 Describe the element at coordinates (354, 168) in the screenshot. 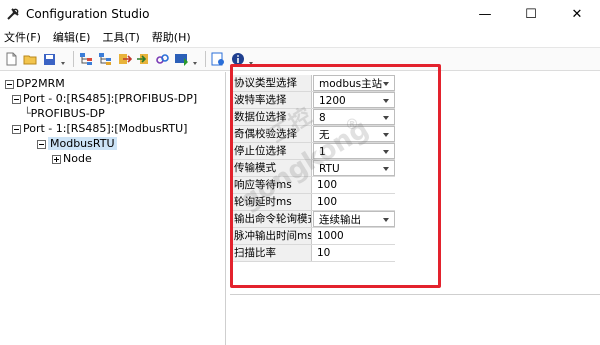

I see `transfer-mode-select: RTU` at that location.